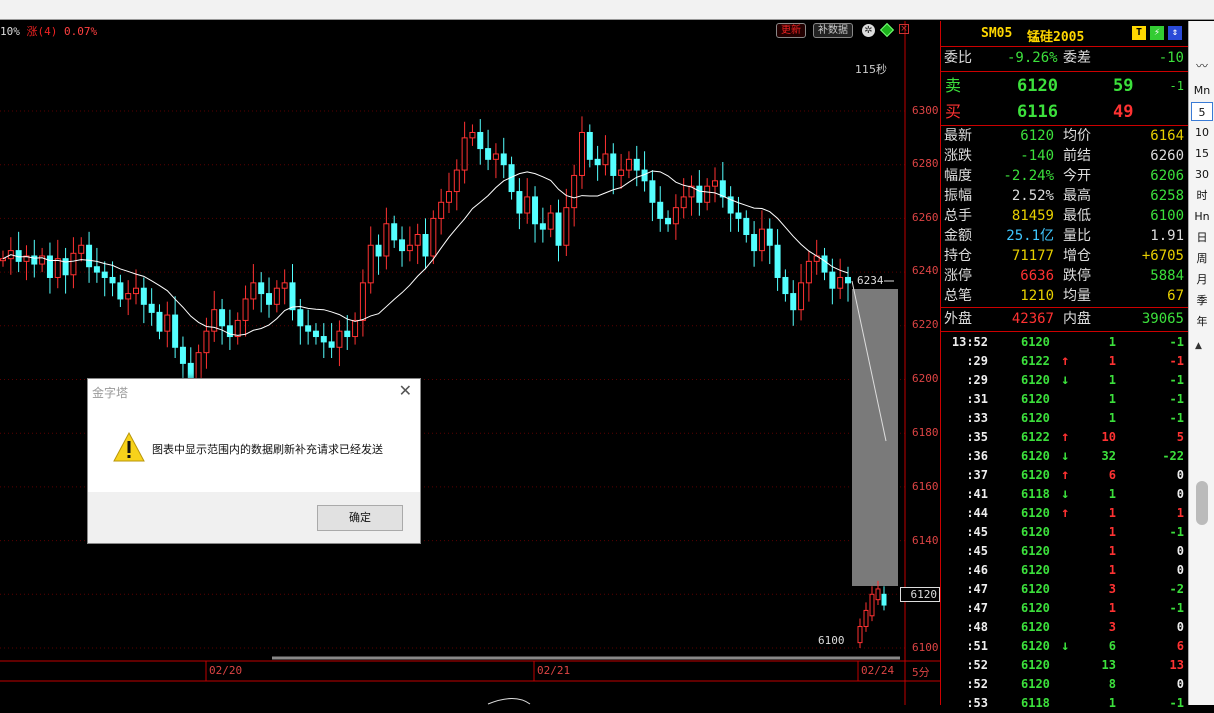  What do you see at coordinates (1202, 300) in the screenshot?
I see `period-10: 季` at bounding box center [1202, 300].